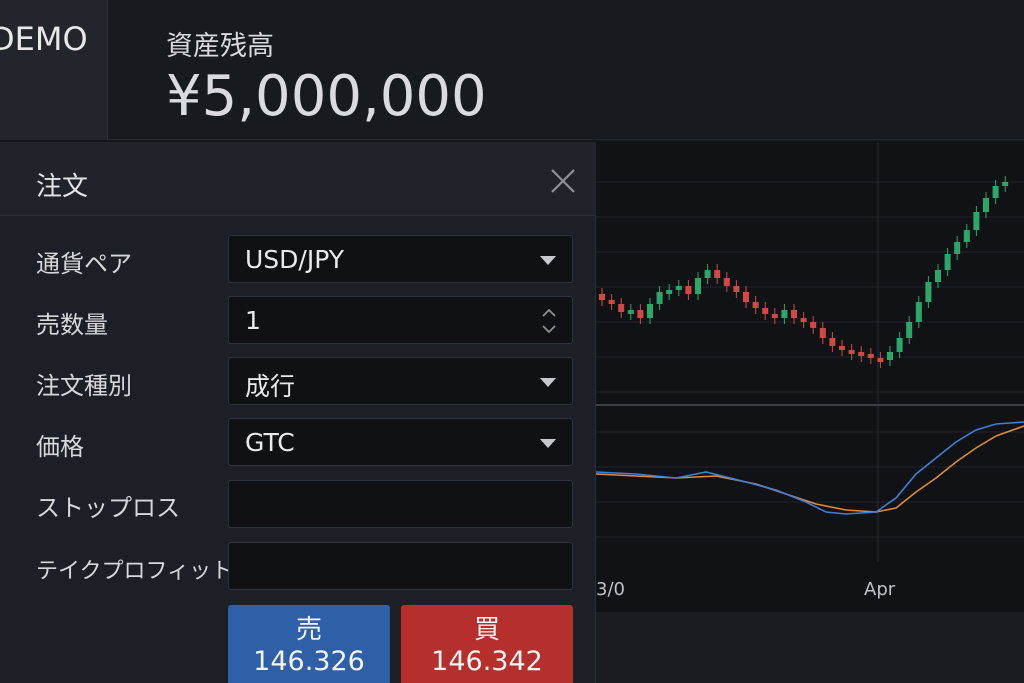 The width and height of the screenshot is (1024, 683). Describe the element at coordinates (84, 264) in the screenshot. I see `currency-pair-label: 通貨ペア` at that location.